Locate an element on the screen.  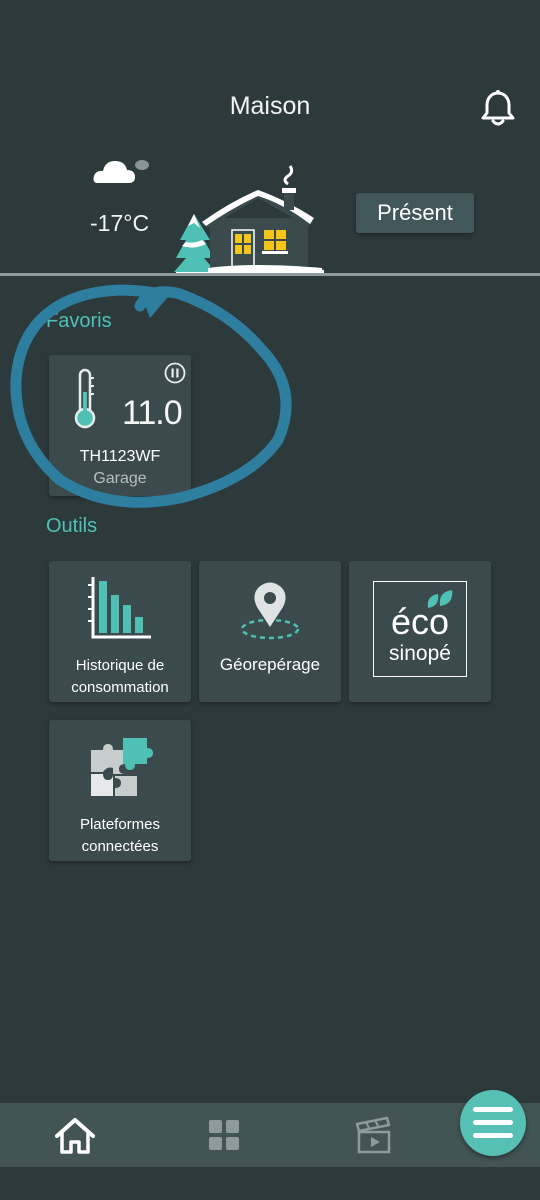
eco-logo-text: éco is located at coordinates (420, 621).